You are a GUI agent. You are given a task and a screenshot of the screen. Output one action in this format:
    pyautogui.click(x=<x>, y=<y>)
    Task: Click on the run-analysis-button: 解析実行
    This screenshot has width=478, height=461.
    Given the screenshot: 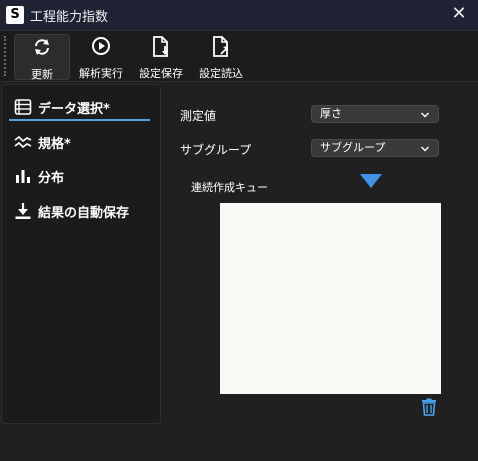 What is the action you would take?
    pyautogui.click(x=101, y=57)
    